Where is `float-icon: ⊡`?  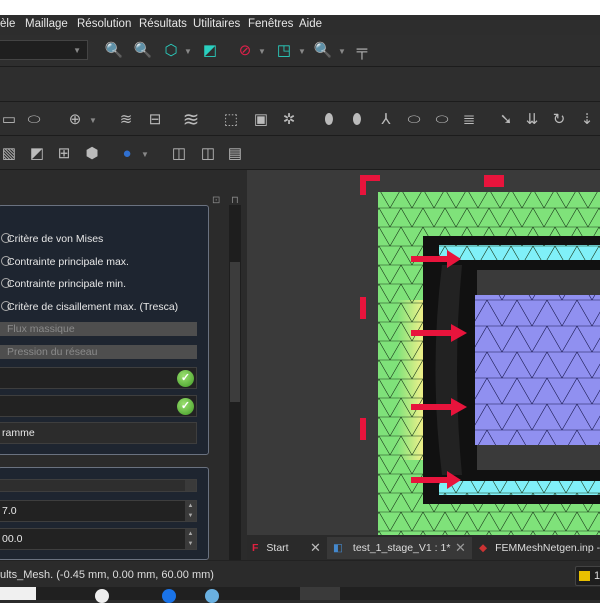 float-icon: ⊡ is located at coordinates (216, 200).